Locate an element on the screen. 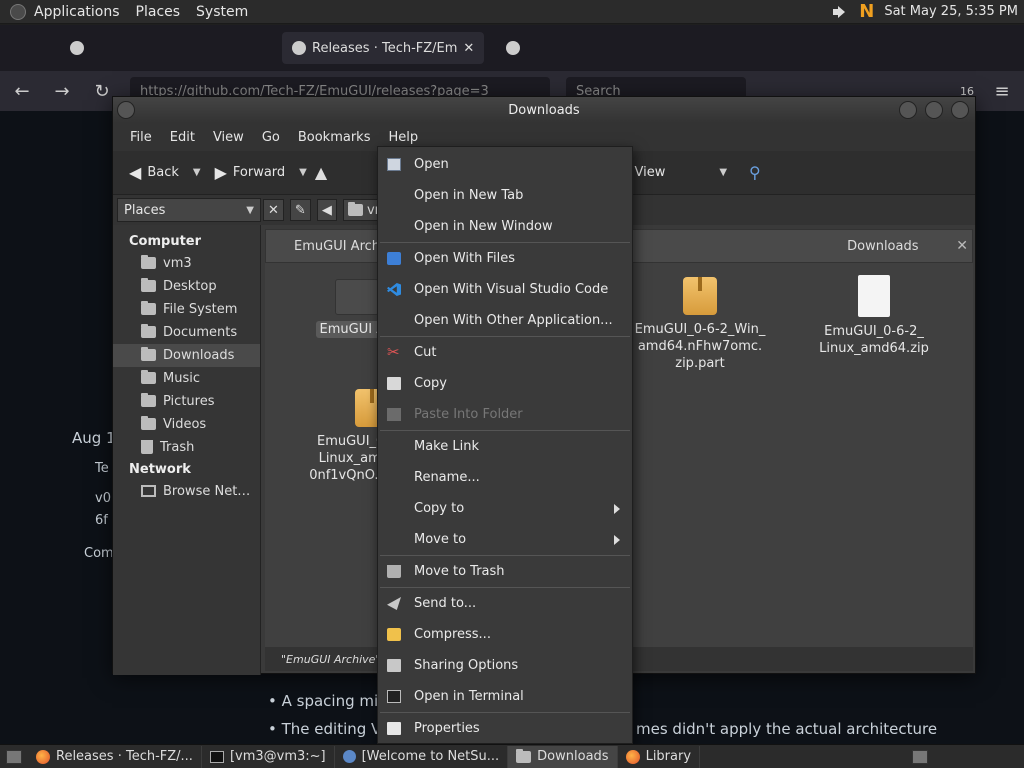 This screenshot has height=768, width=1024. menu-item-copy: Copy is located at coordinates (505, 383).